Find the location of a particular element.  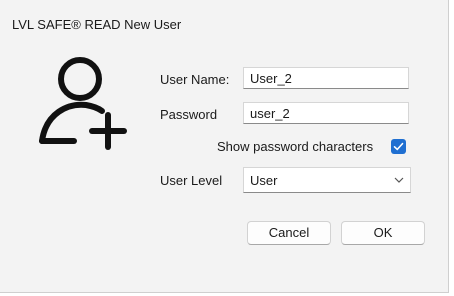

show-password-label: Show password characters is located at coordinates (295, 146).